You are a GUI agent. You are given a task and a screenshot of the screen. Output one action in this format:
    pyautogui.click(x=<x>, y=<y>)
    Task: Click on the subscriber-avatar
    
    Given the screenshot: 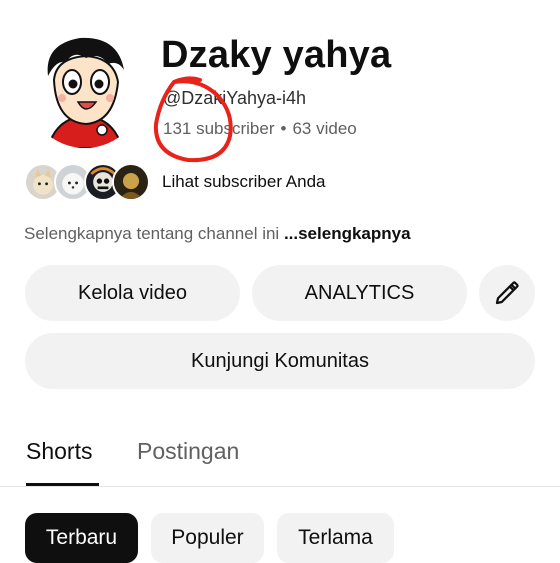 What is the action you would take?
    pyautogui.click(x=131, y=182)
    